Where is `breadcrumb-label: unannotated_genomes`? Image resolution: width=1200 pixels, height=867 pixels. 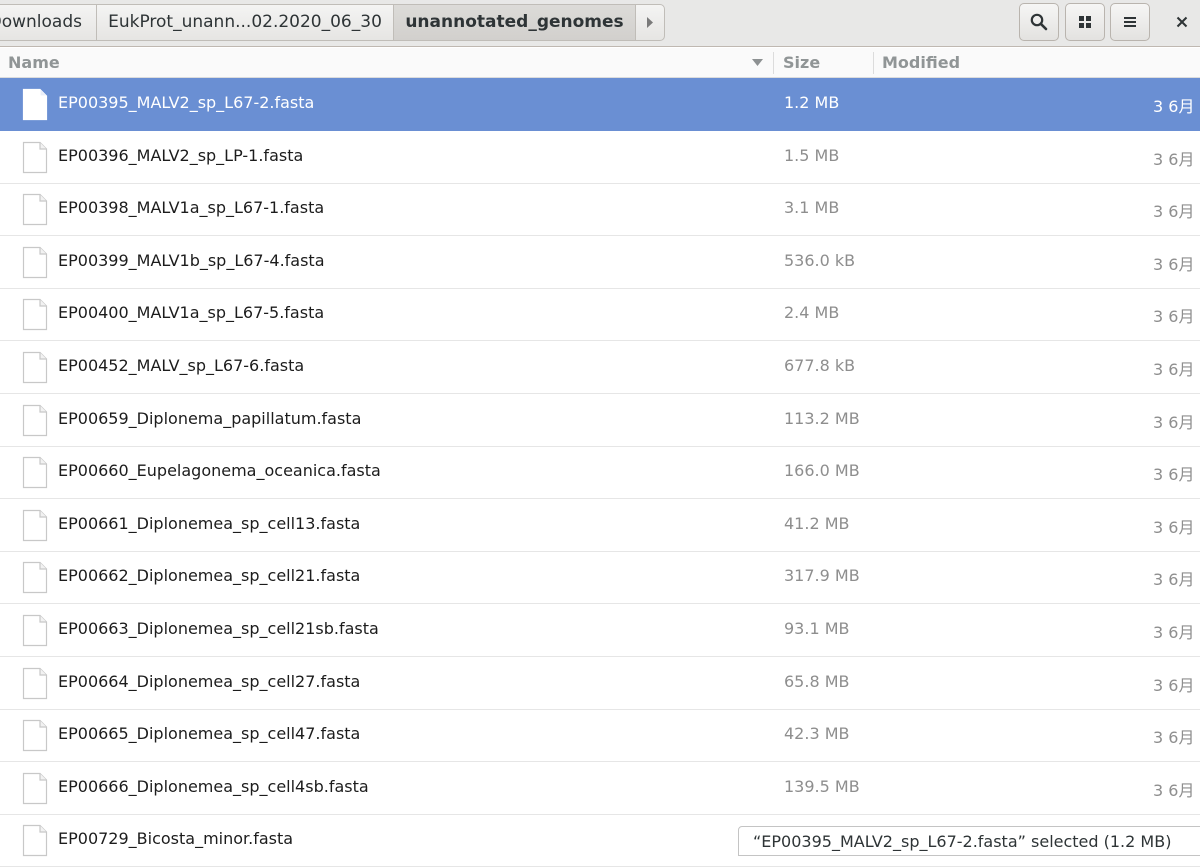 breadcrumb-label: unannotated_genomes is located at coordinates (514, 22).